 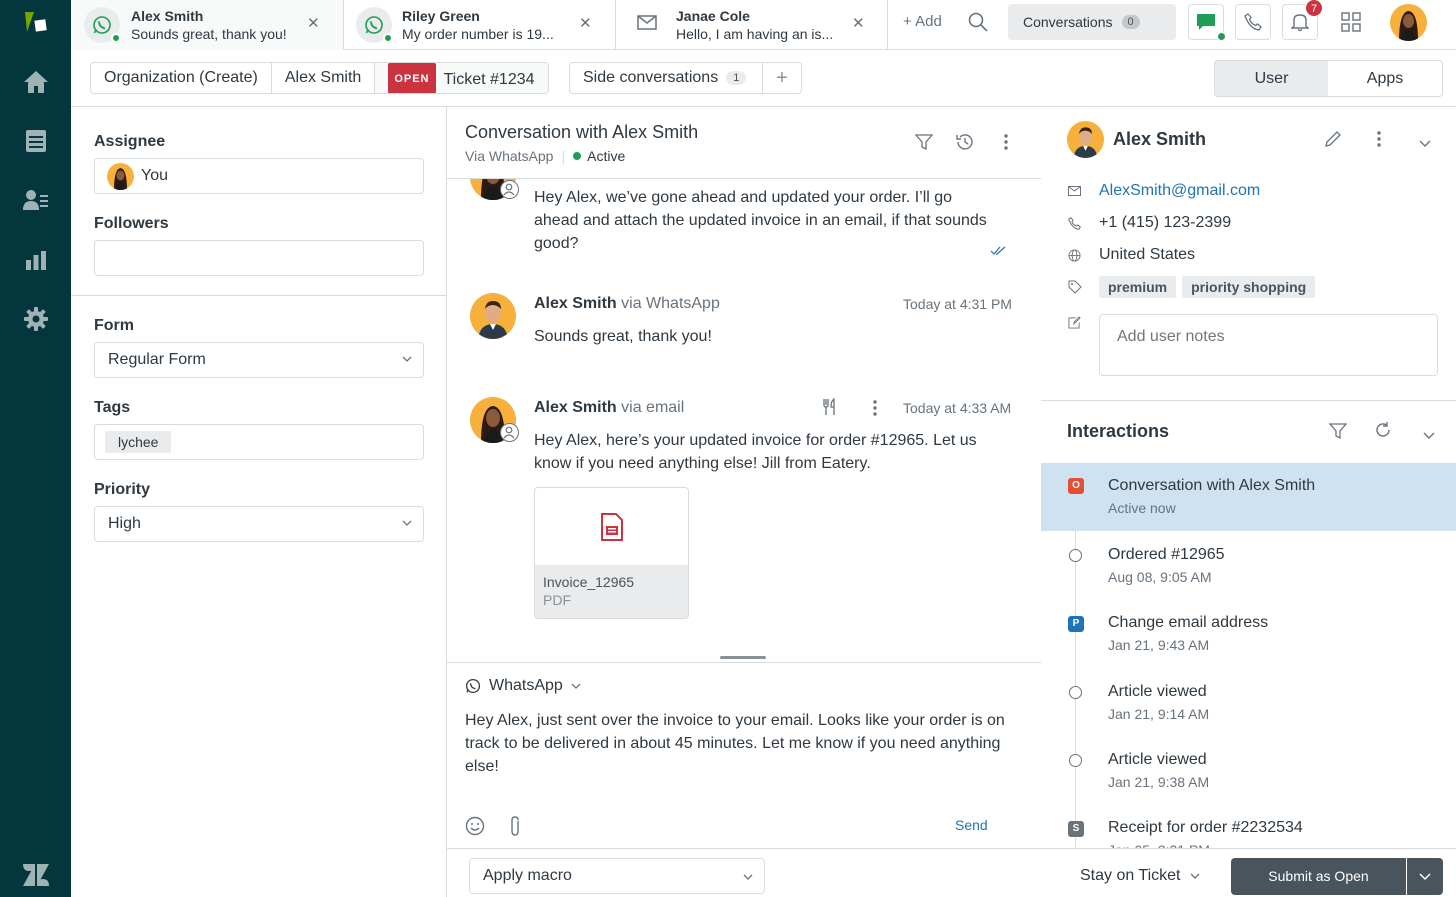 What do you see at coordinates (1271, 78) in the screenshot?
I see `tab-user: User` at bounding box center [1271, 78].